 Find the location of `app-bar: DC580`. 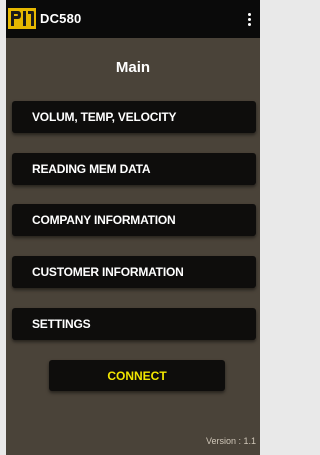

app-bar: DC580 is located at coordinates (133, 19).